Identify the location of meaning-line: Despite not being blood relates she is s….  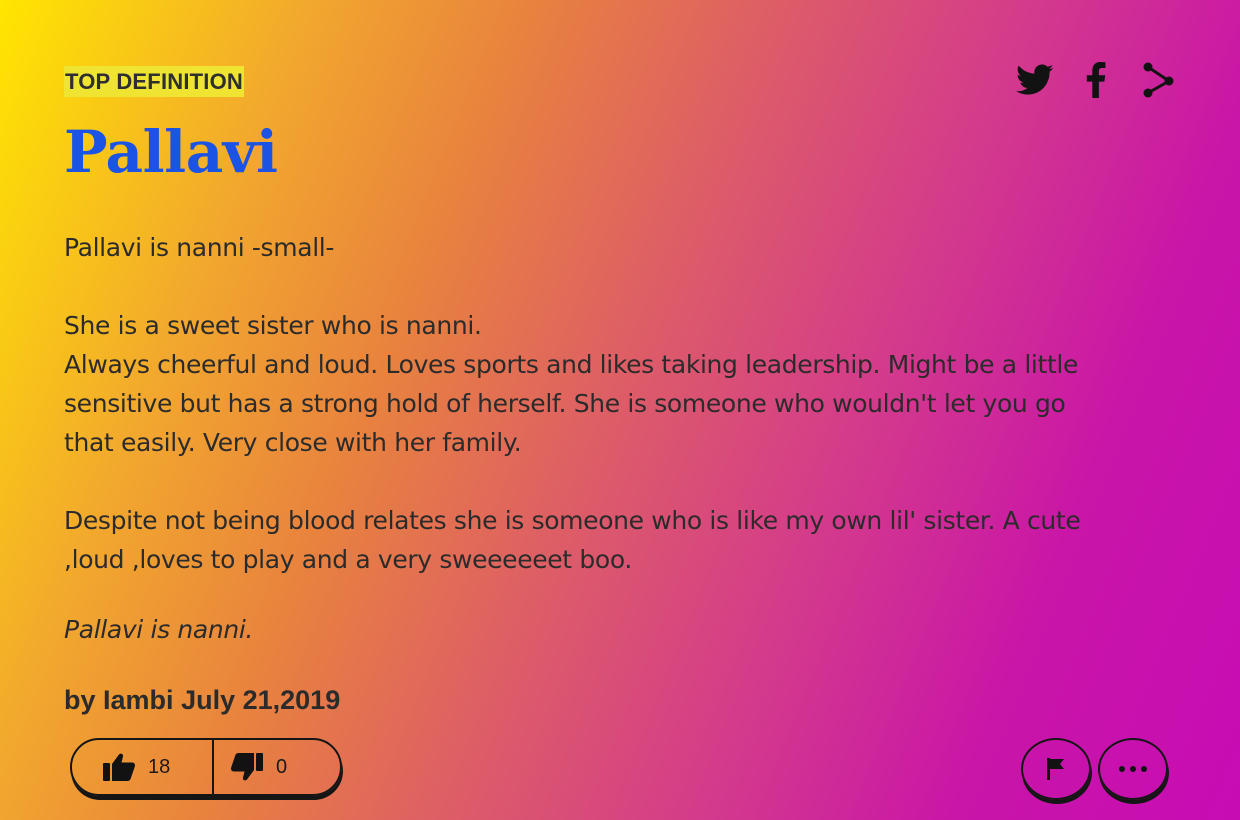
(572, 520).